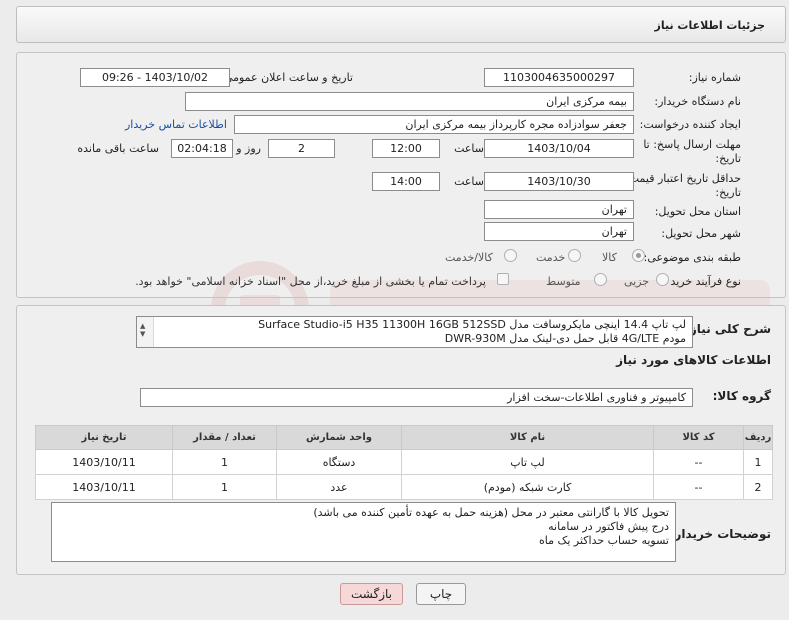  Describe the element at coordinates (697, 101) in the screenshot. I see `buyer-org-label: نام دستگاه خریدار:` at that location.